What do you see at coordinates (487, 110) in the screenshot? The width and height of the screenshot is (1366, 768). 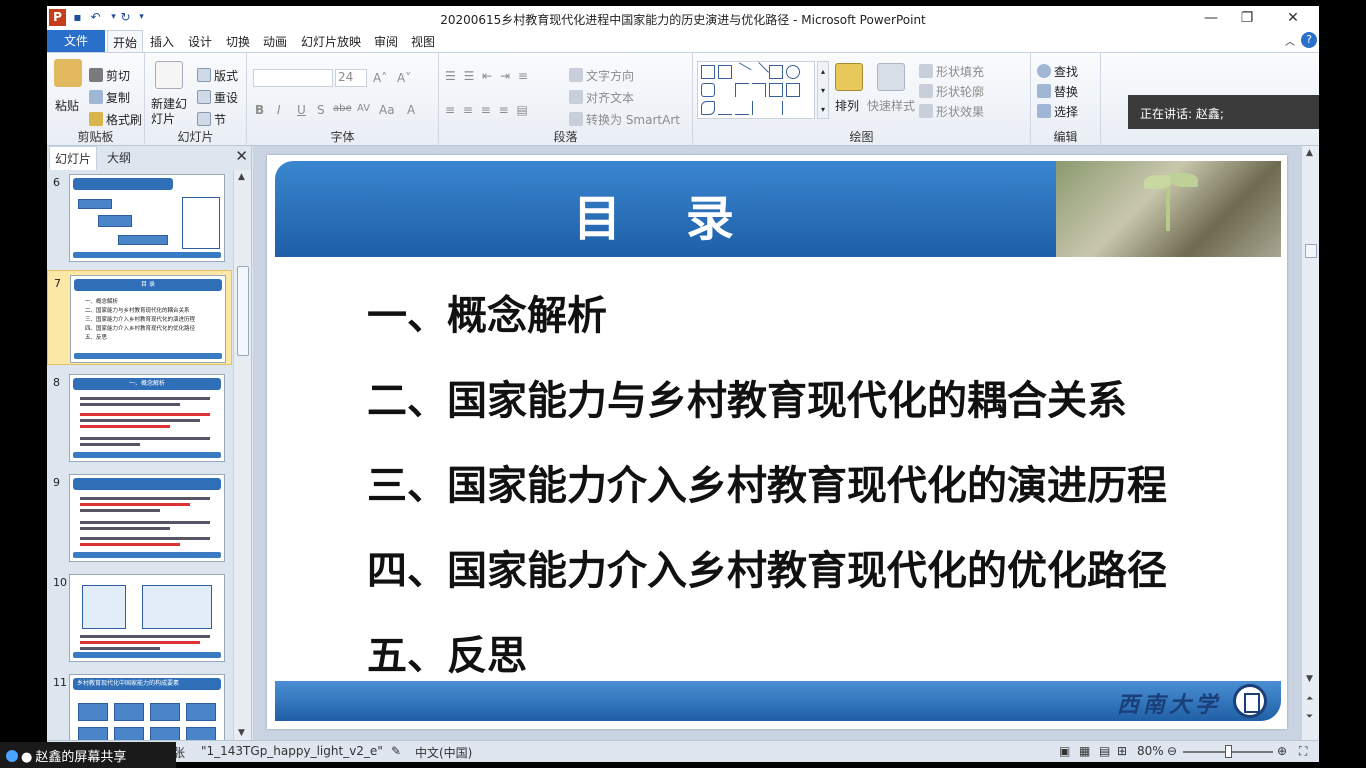 I see `align-icons: ≡ ≡ ≡ ≡ ▤` at bounding box center [487, 110].